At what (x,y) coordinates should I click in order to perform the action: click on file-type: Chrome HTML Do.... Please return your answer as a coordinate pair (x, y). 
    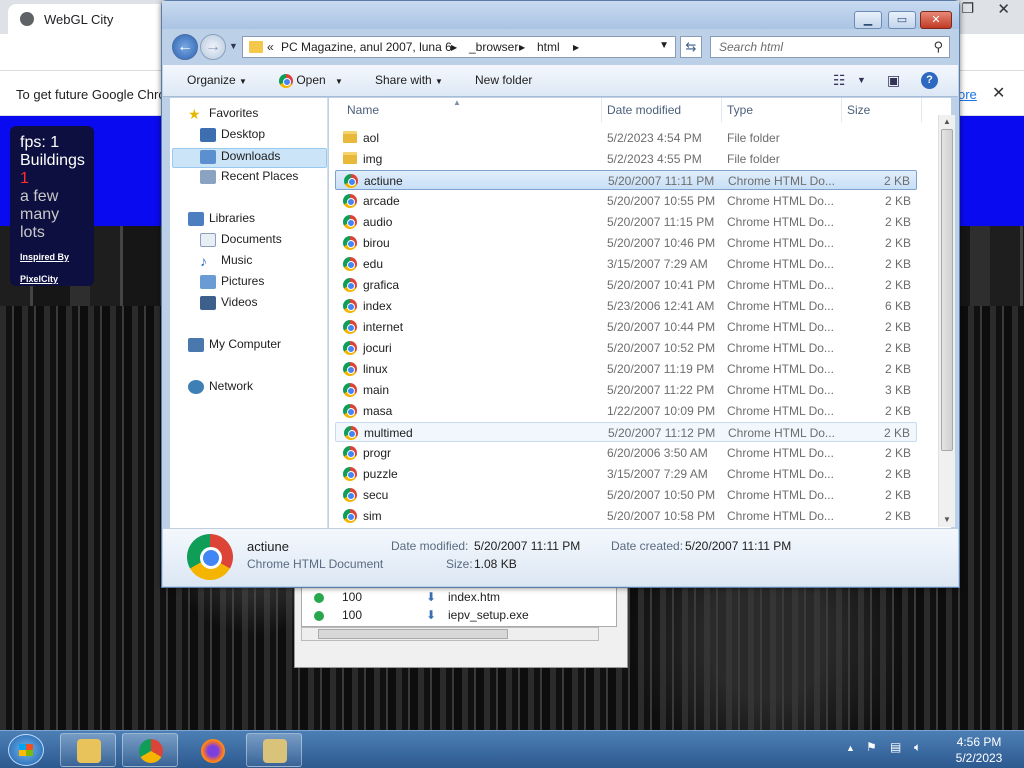
    Looking at the image, I should click on (780, 222).